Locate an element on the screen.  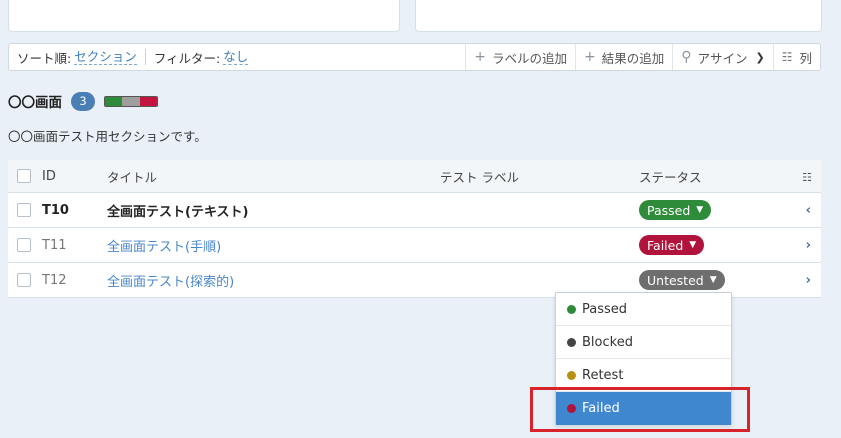
status-dropdown-button: Passed ▼ is located at coordinates (675, 210).